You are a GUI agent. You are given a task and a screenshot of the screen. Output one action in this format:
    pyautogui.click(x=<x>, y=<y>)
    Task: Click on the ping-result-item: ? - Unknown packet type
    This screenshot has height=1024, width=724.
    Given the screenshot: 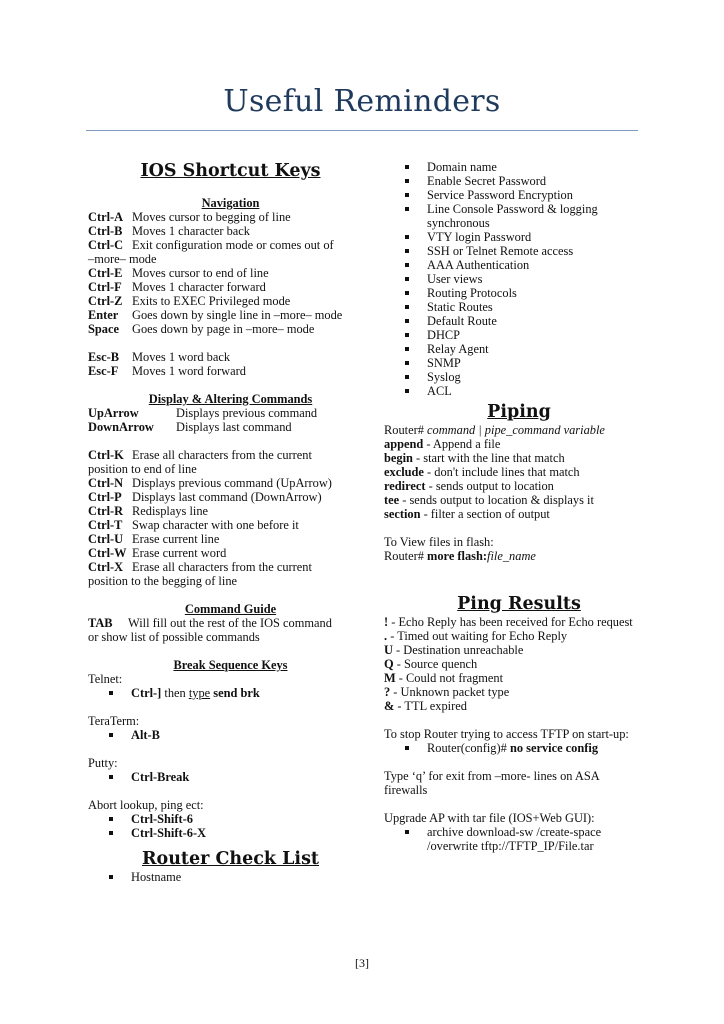 What is the action you would take?
    pyautogui.click(x=519, y=692)
    